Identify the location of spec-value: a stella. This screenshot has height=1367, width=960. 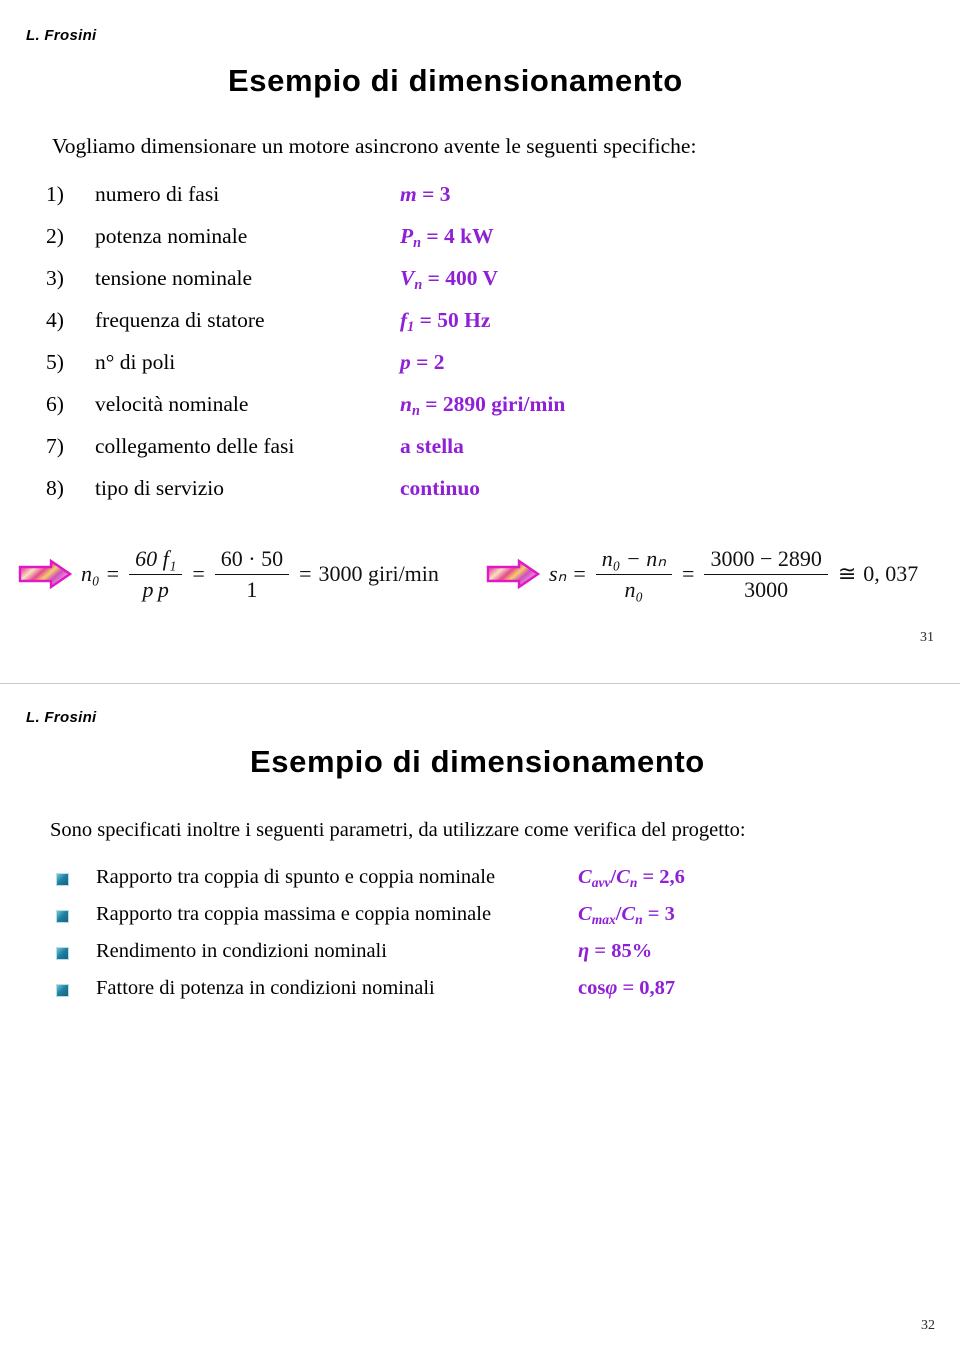
(432, 446).